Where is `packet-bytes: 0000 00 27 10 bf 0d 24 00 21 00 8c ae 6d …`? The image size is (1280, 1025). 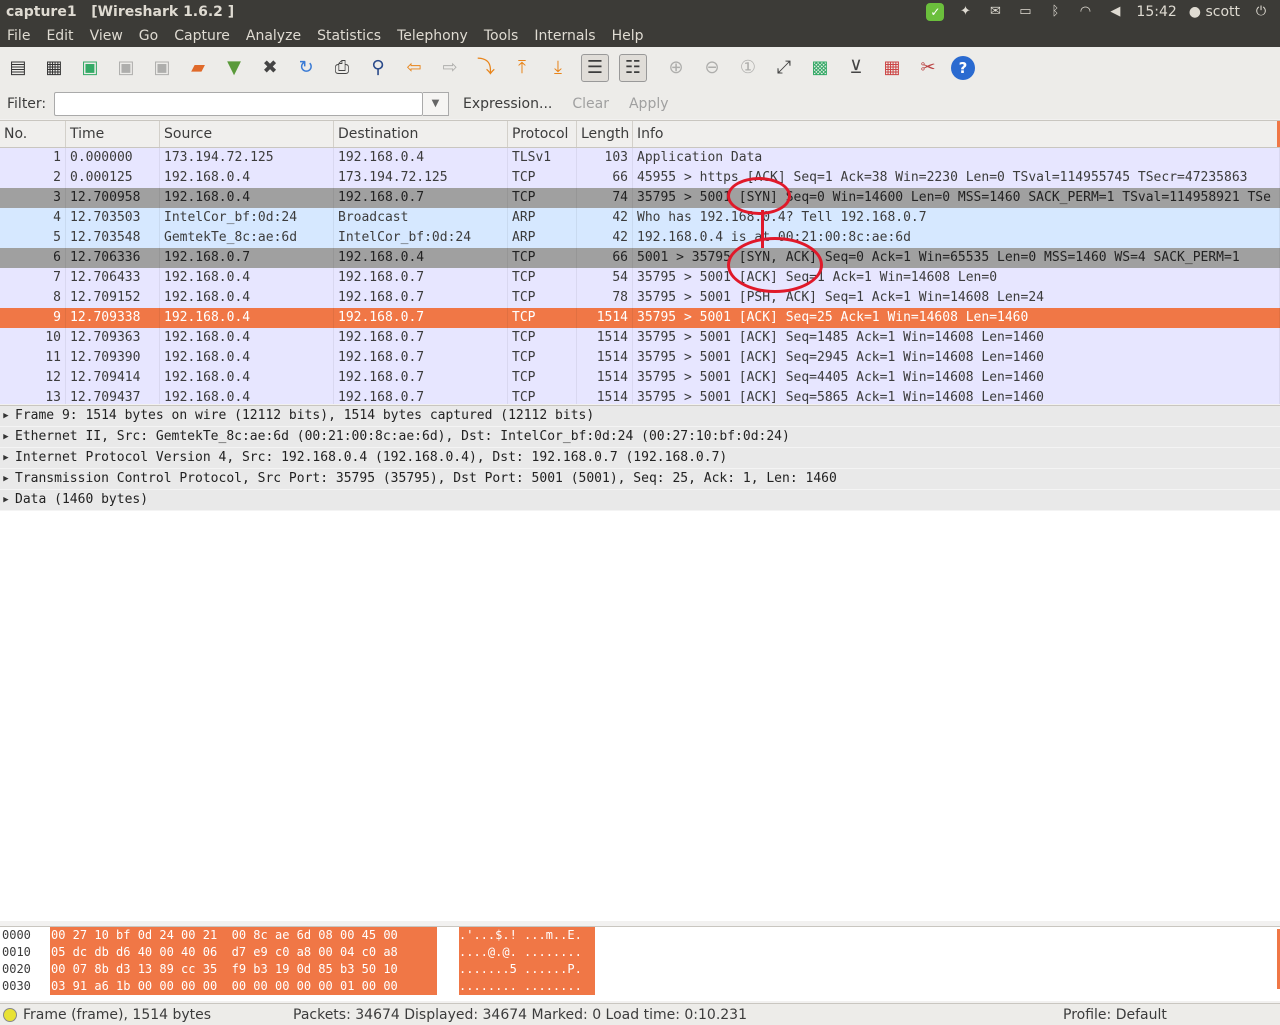 packet-bytes: 0000 00 27 10 bf 0d 24 00 21 00 8c ae 6d … is located at coordinates (640, 963).